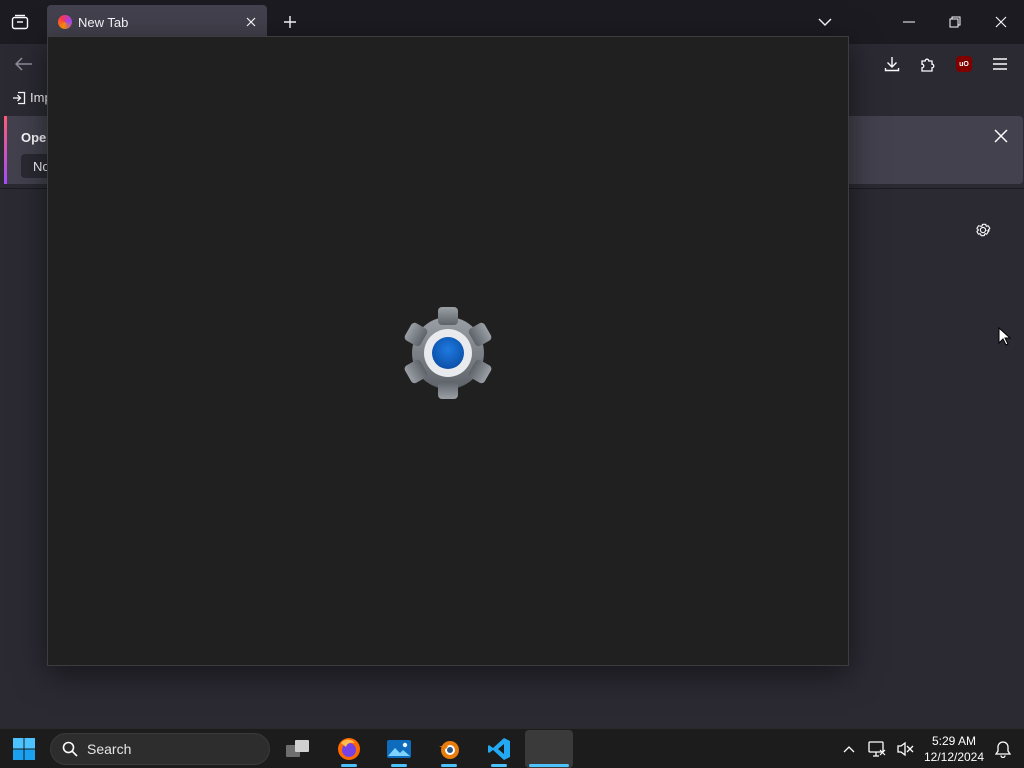  Describe the element at coordinates (954, 749) in the screenshot. I see `taskbar-clock: 5:29 AM 12/12/2024` at that location.